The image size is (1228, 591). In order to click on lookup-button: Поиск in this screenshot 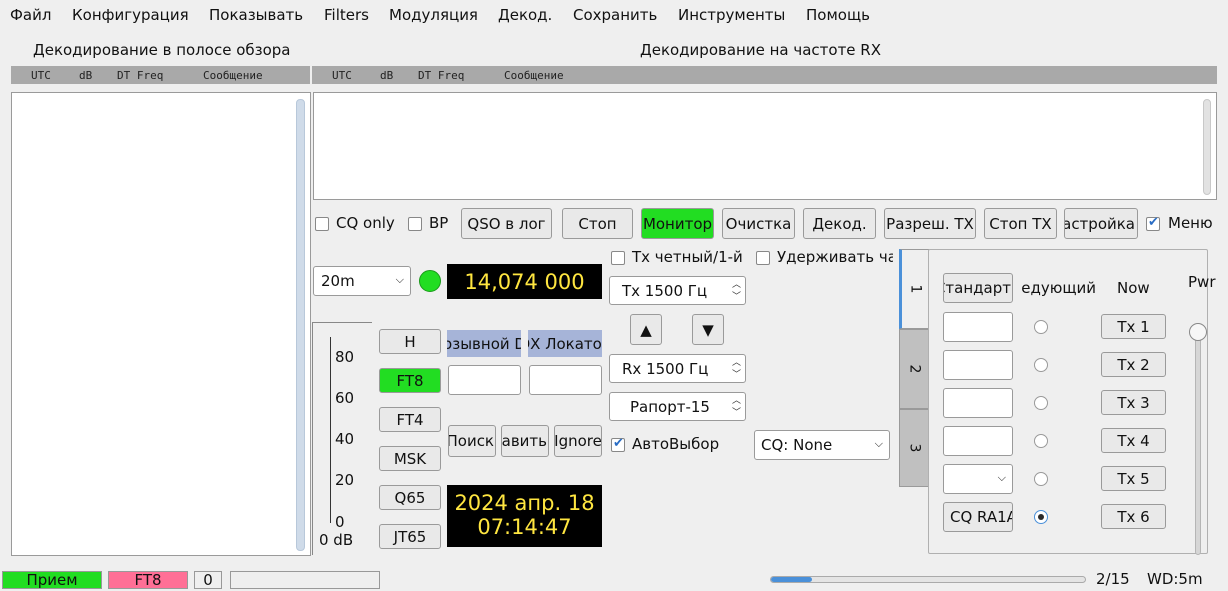, I will do `click(472, 441)`.